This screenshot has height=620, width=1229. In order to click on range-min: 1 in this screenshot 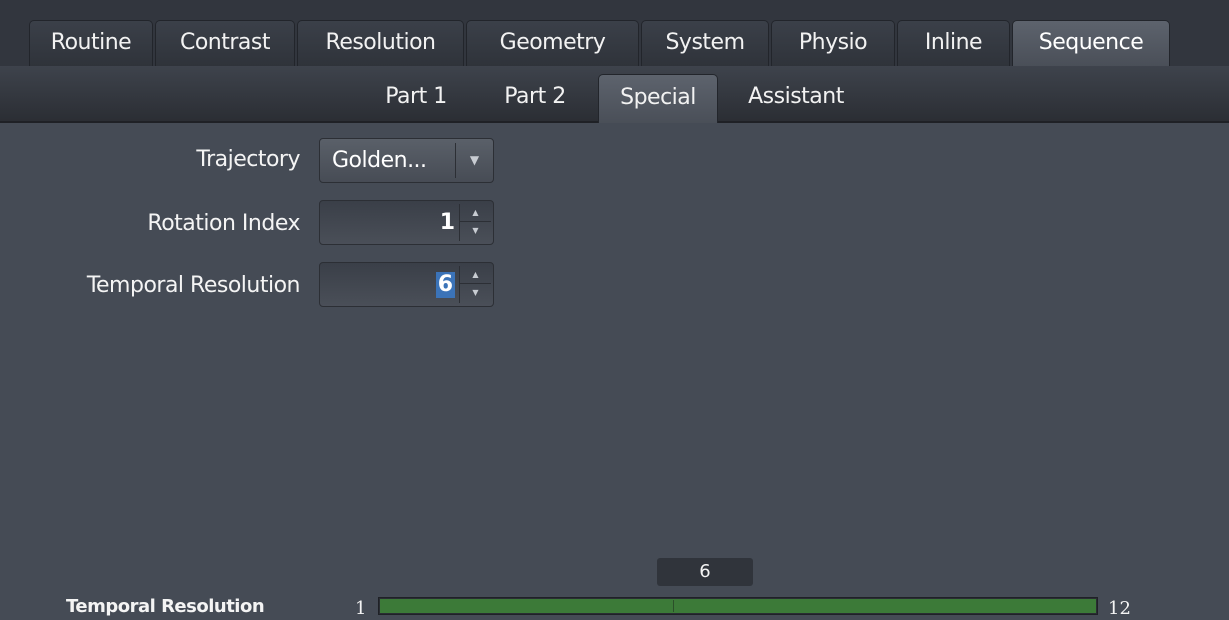, I will do `click(361, 608)`.